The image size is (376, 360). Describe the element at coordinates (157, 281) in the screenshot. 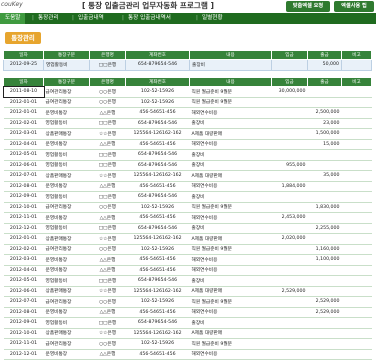

I see `table-cell: 654-879654-546` at that location.